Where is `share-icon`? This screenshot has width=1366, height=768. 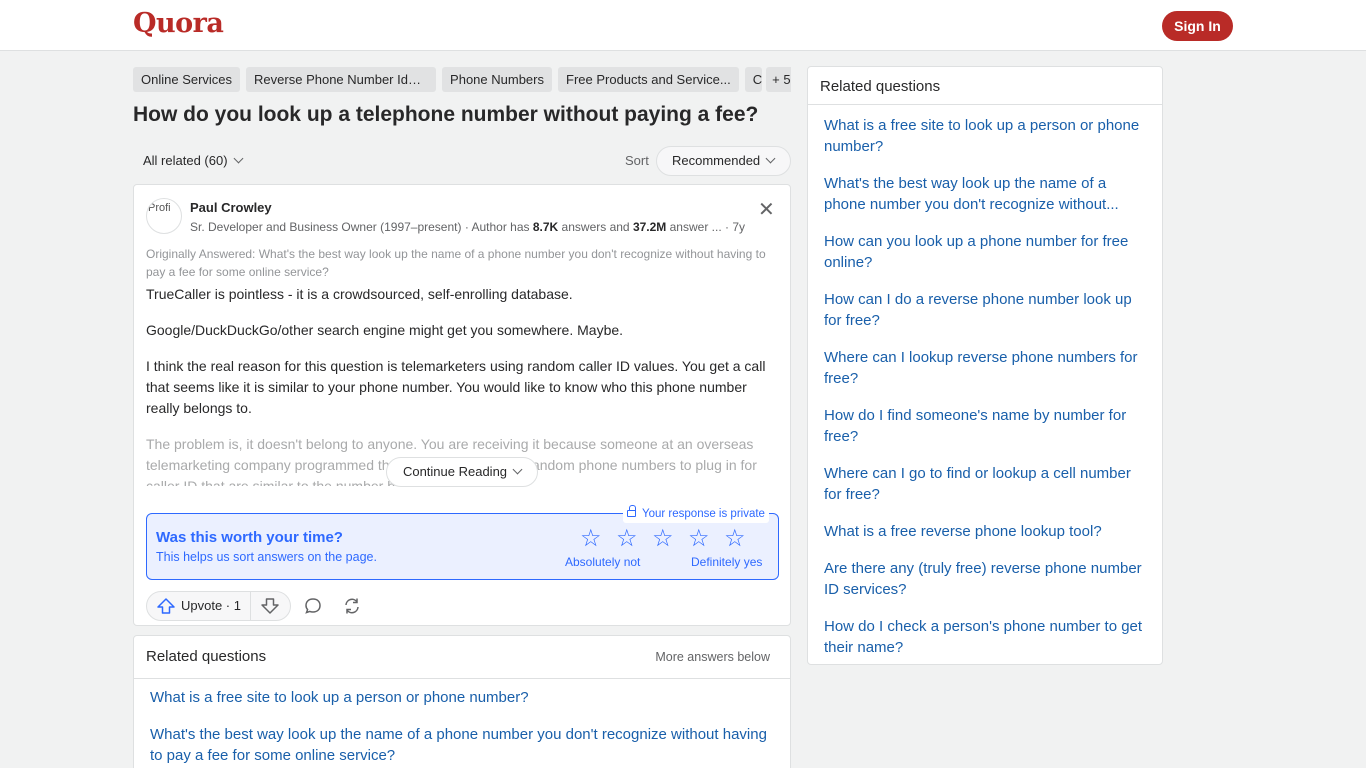 share-icon is located at coordinates (352, 606).